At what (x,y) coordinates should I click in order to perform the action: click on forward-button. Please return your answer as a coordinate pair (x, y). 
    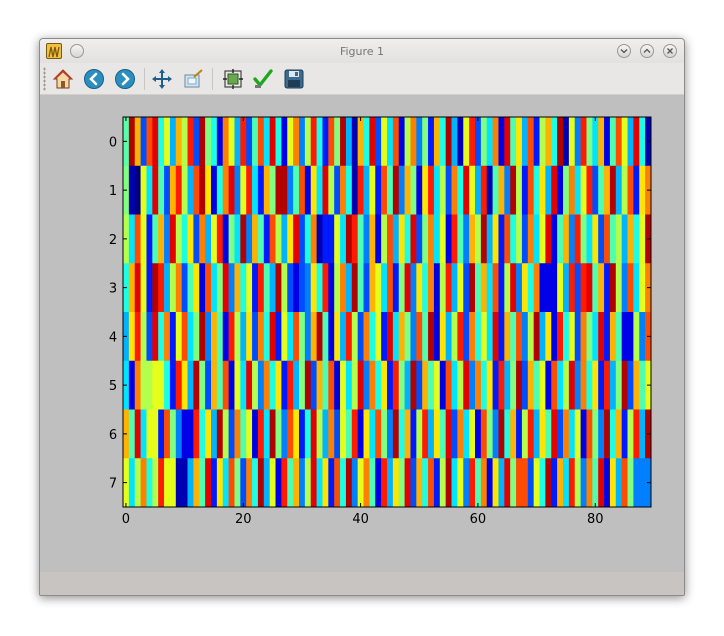
    Looking at the image, I should click on (125, 79).